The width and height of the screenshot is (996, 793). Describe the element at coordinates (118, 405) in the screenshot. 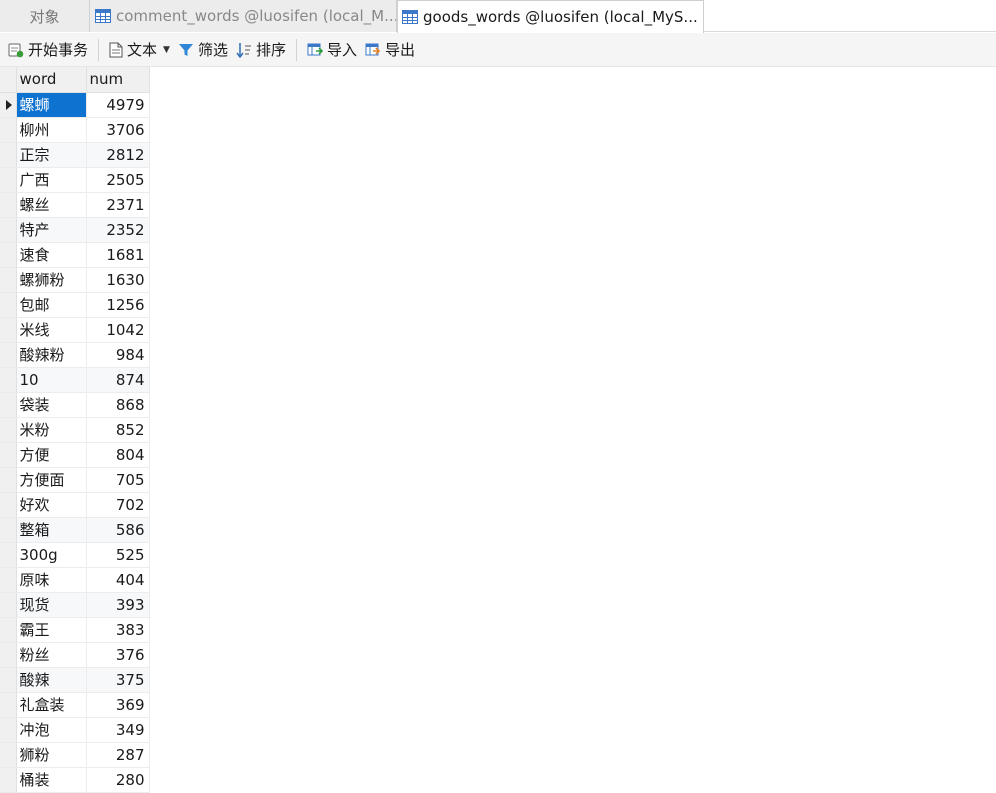

I see `cell-num: 868` at that location.